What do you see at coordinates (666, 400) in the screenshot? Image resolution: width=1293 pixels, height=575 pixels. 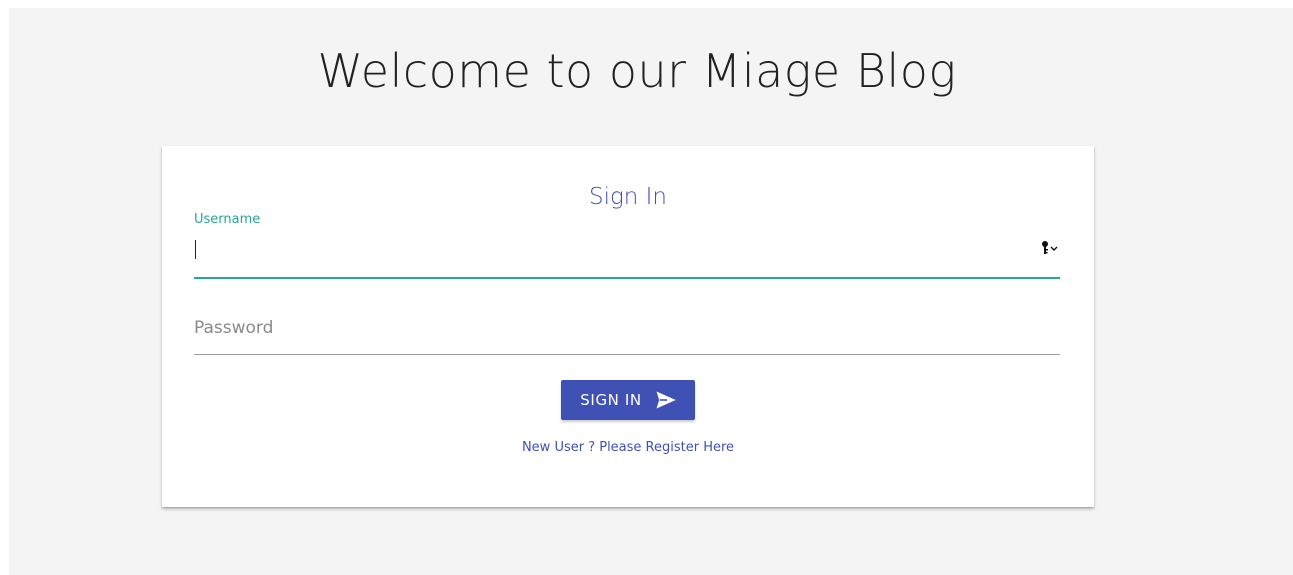 I see `send-icon` at bounding box center [666, 400].